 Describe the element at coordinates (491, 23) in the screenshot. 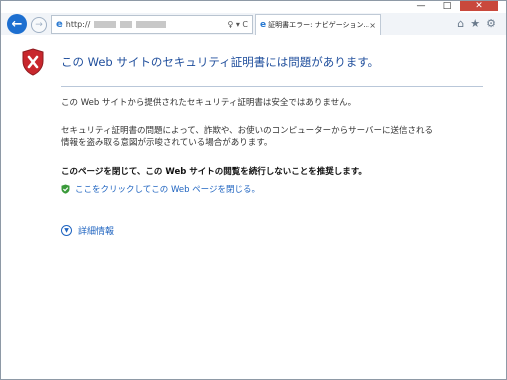

I see `gear-icon: ⚙` at that location.